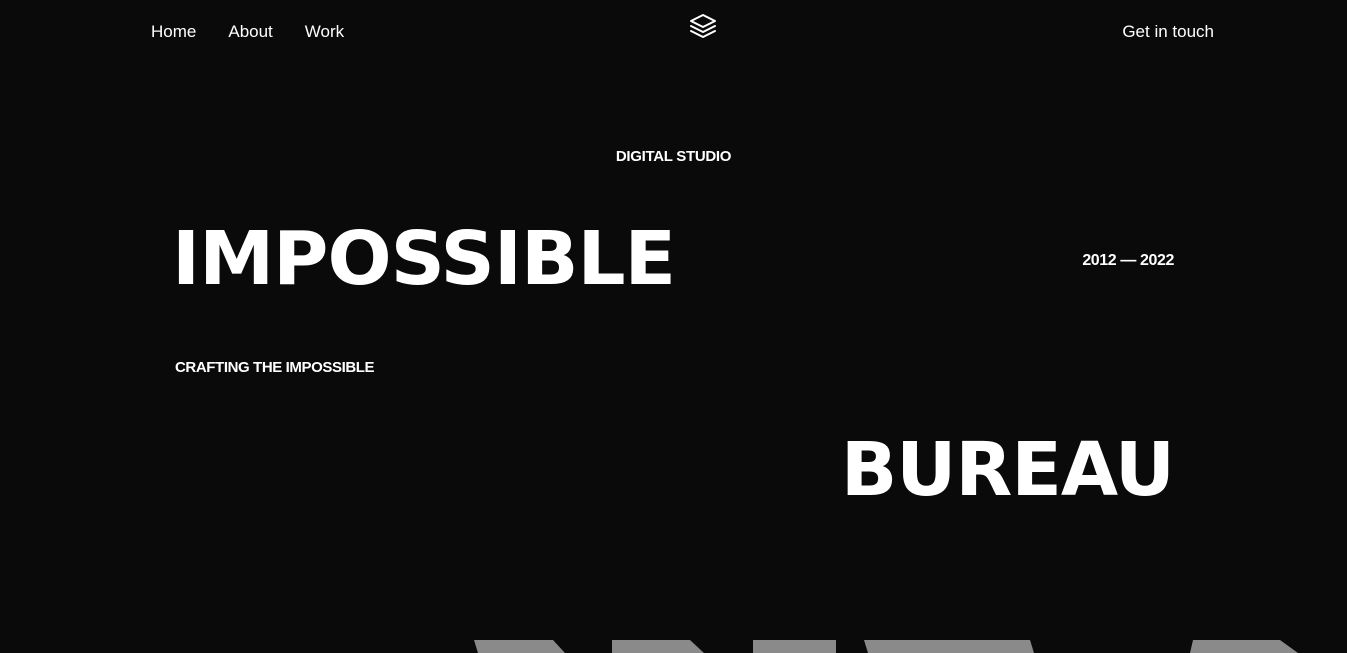 The image size is (1347, 653). I want to click on nav-link-work: Work, so click(324, 32).